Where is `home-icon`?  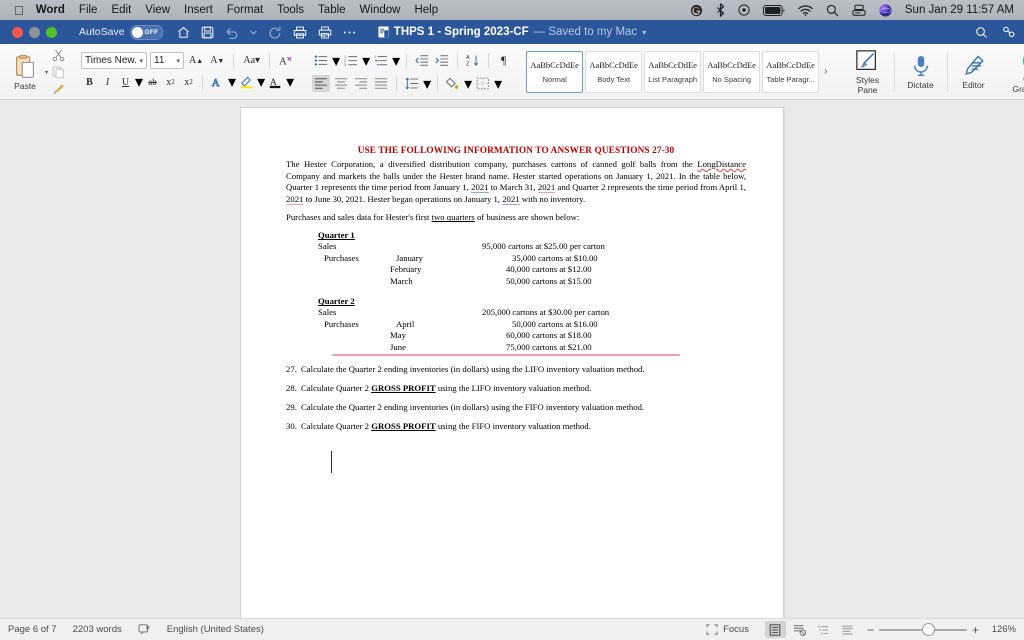 home-icon is located at coordinates (183, 32).